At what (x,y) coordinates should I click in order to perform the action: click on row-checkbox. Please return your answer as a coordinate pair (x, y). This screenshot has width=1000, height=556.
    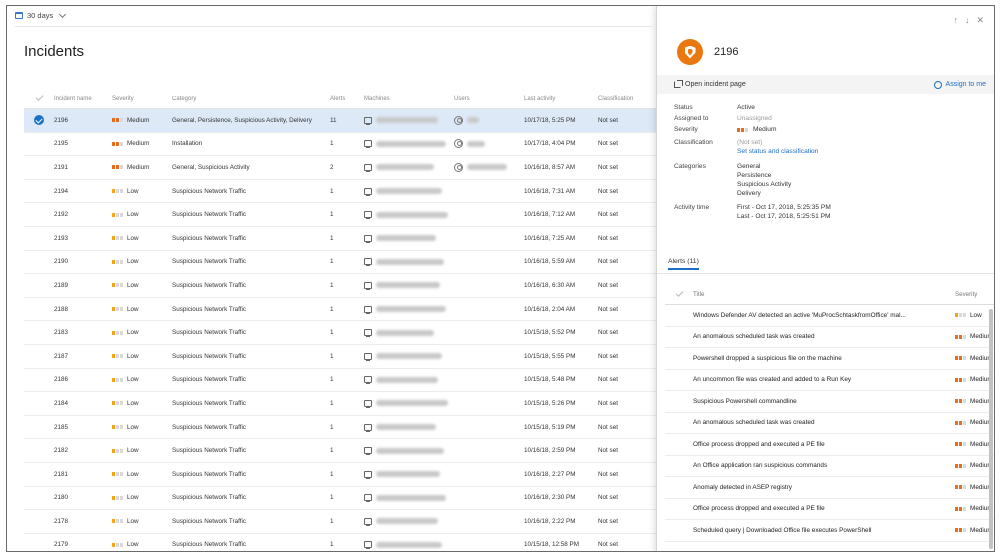
    Looking at the image, I should click on (39, 120).